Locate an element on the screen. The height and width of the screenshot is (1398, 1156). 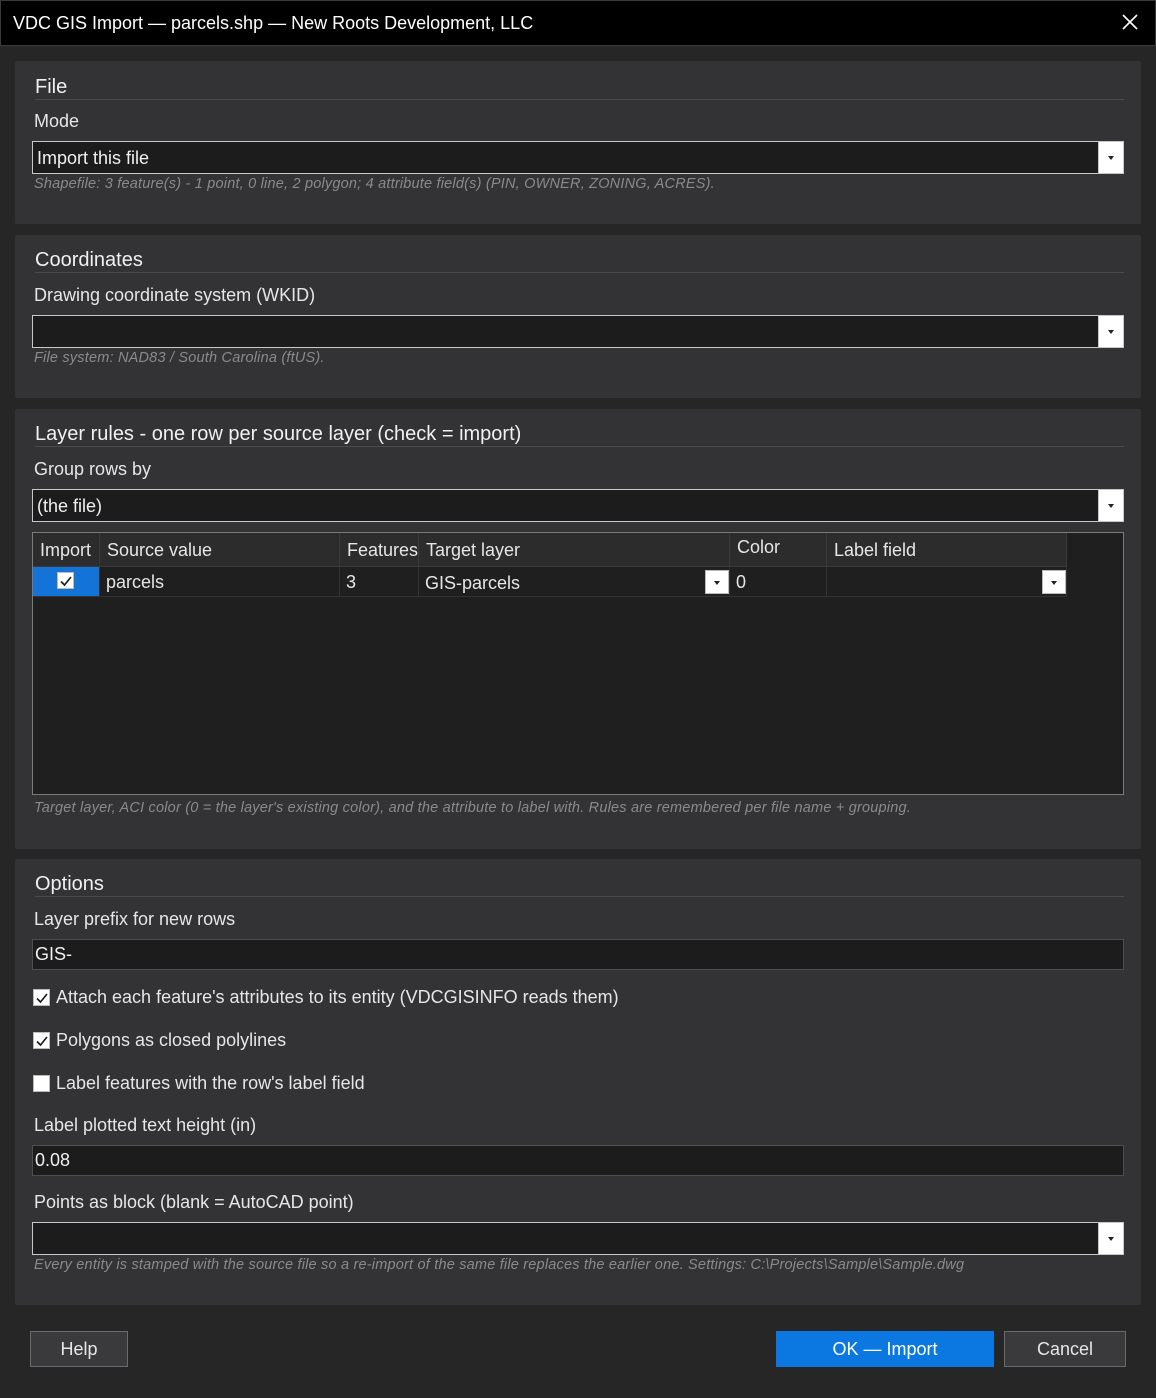
points-block-label: Points as block (blank = AutoCAD point) is located at coordinates (194, 1202).